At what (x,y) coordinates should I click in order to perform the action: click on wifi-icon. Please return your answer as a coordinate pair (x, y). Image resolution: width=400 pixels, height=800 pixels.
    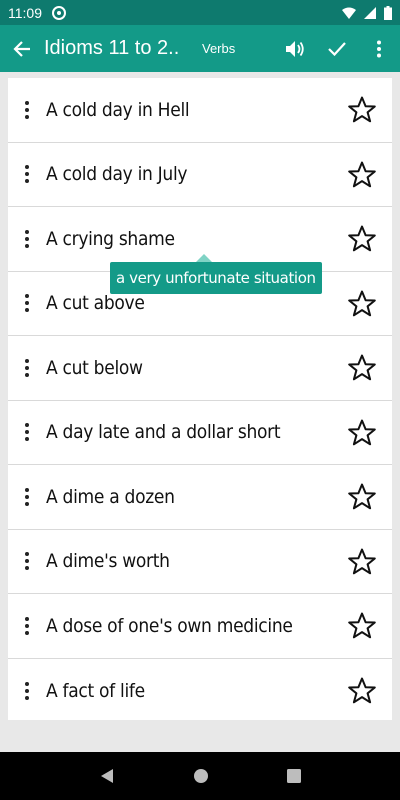
    Looking at the image, I should click on (349, 13).